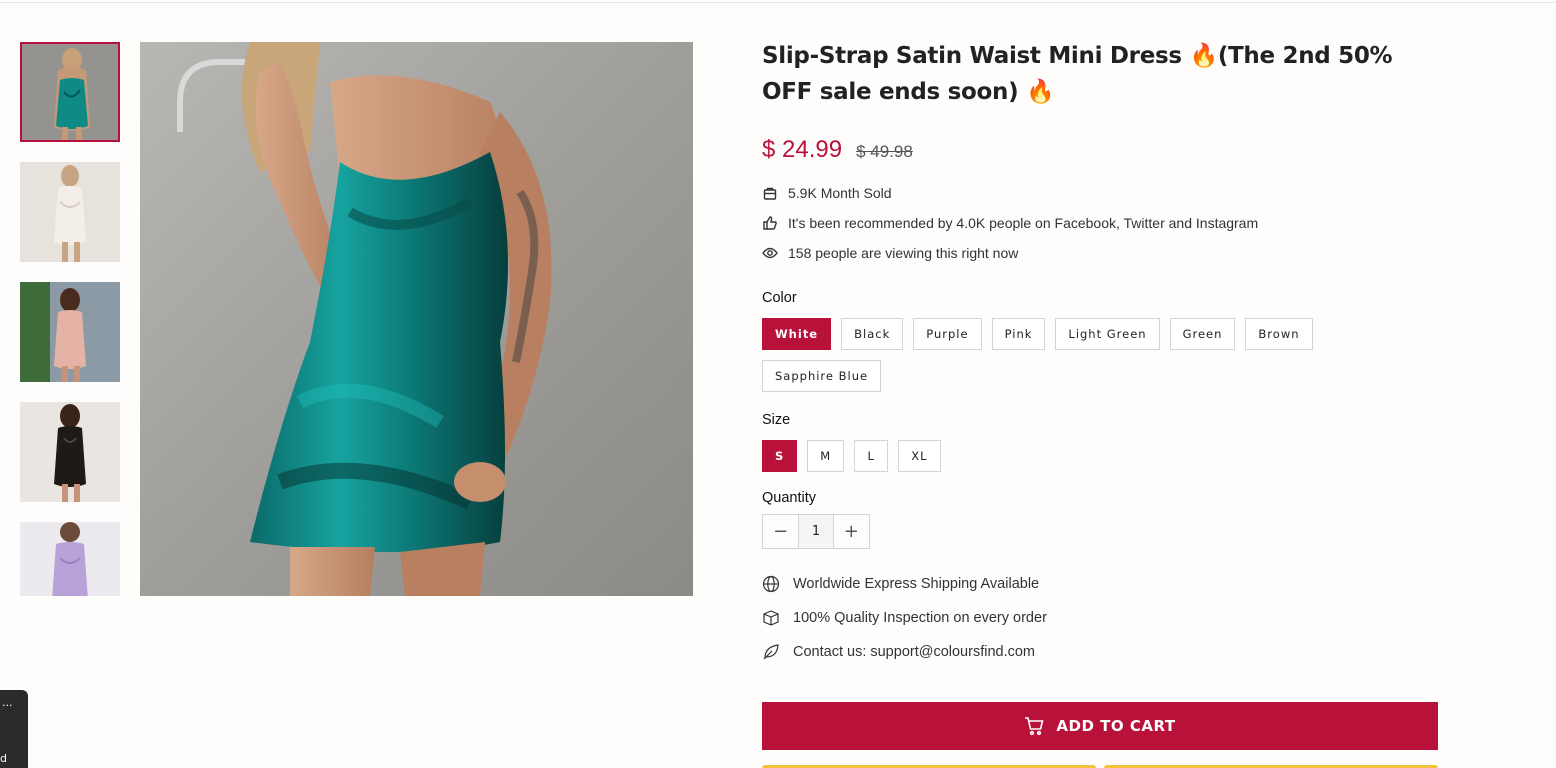 This screenshot has width=1556, height=768. I want to click on size-option-l: L, so click(871, 456).